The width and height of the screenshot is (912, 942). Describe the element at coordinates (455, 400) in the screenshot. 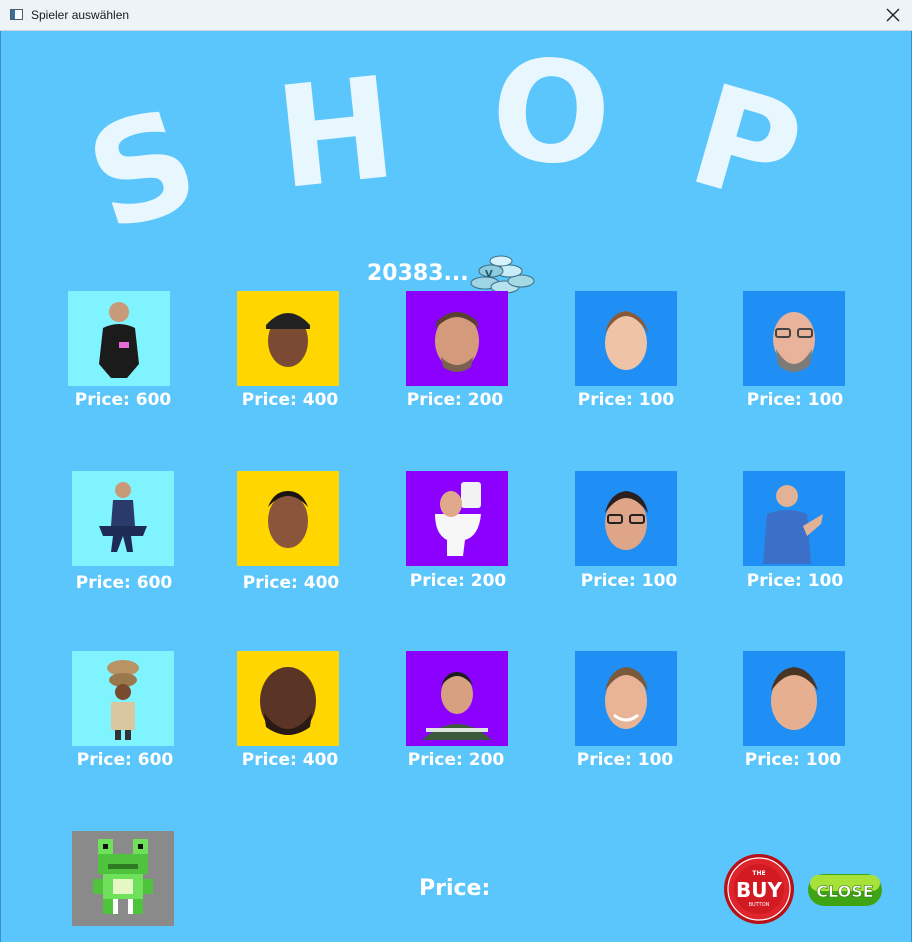

I see `price-r1-c3: Price: 200` at that location.